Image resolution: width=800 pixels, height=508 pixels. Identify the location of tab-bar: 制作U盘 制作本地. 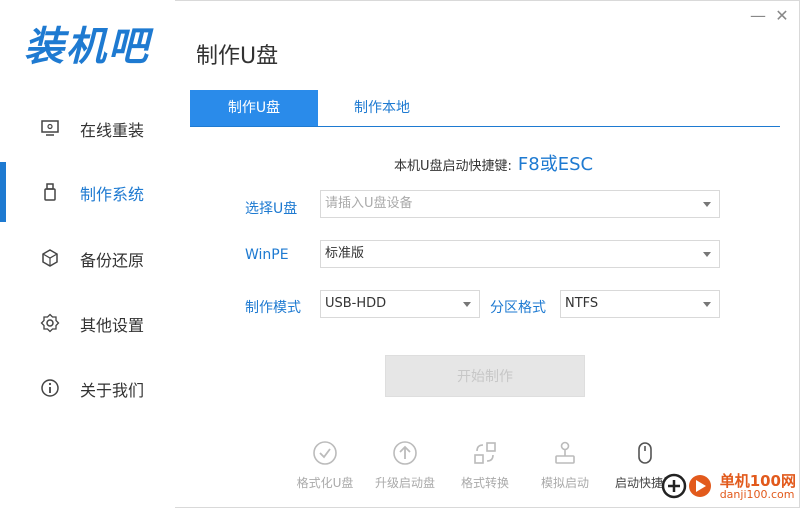
(485, 108).